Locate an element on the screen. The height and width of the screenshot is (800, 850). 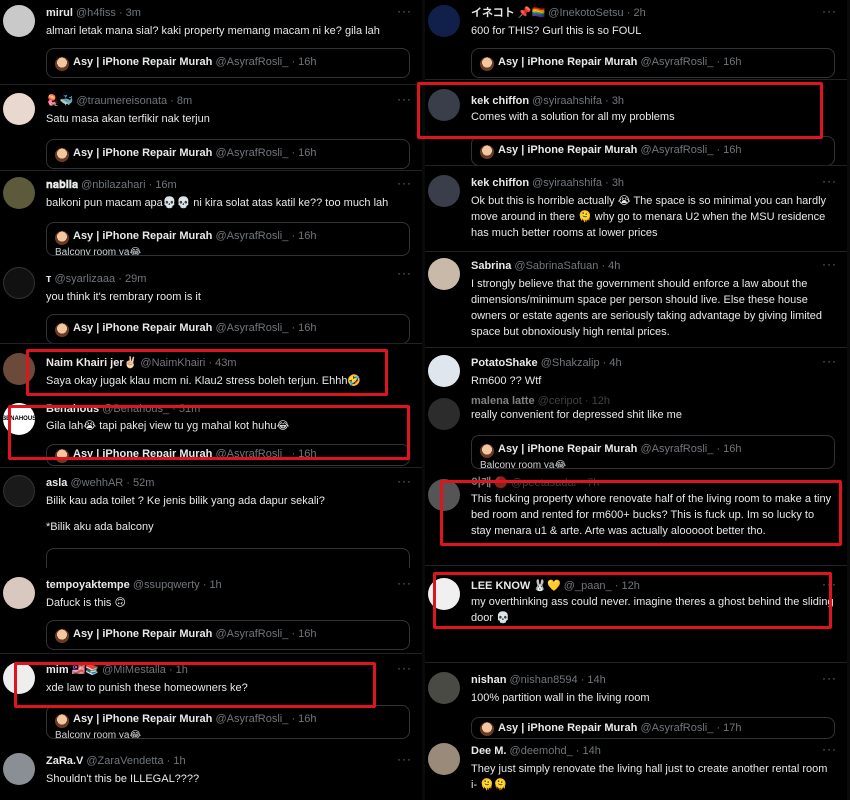
display-name: LEE KNOW 🐰💛 is located at coordinates (516, 586).